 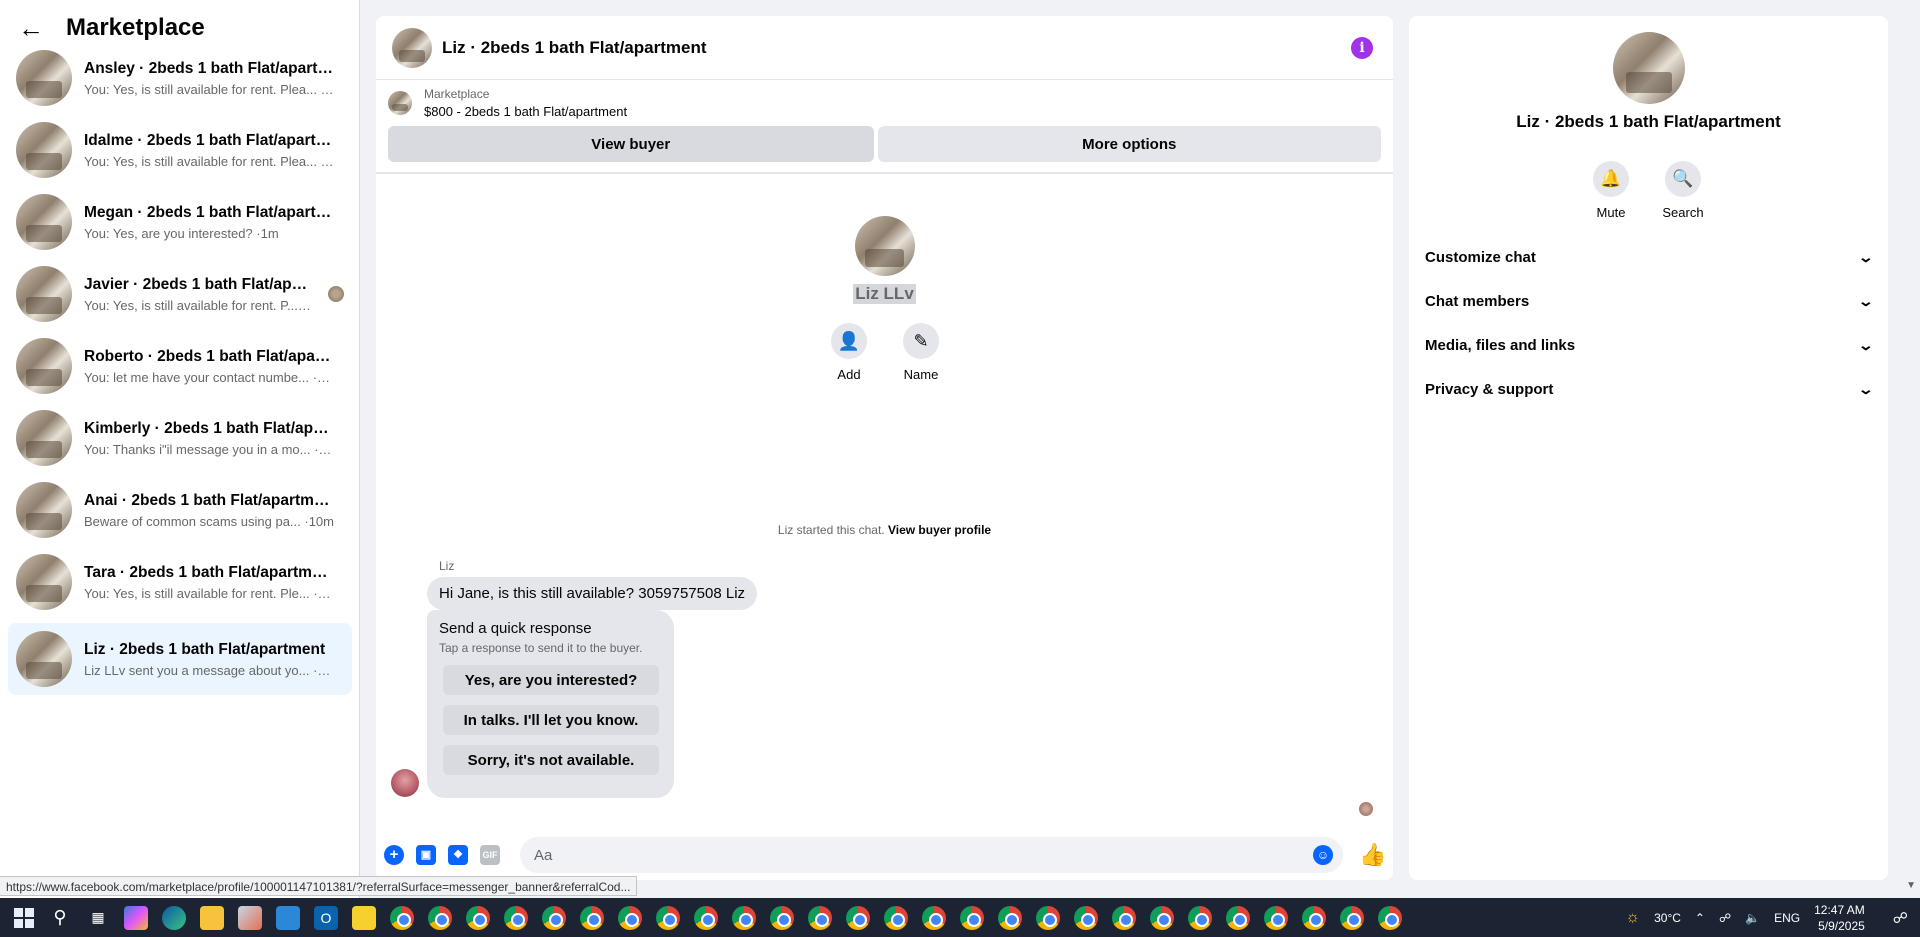 What do you see at coordinates (1700, 918) in the screenshot?
I see `chevron-up-icon: ⌃` at bounding box center [1700, 918].